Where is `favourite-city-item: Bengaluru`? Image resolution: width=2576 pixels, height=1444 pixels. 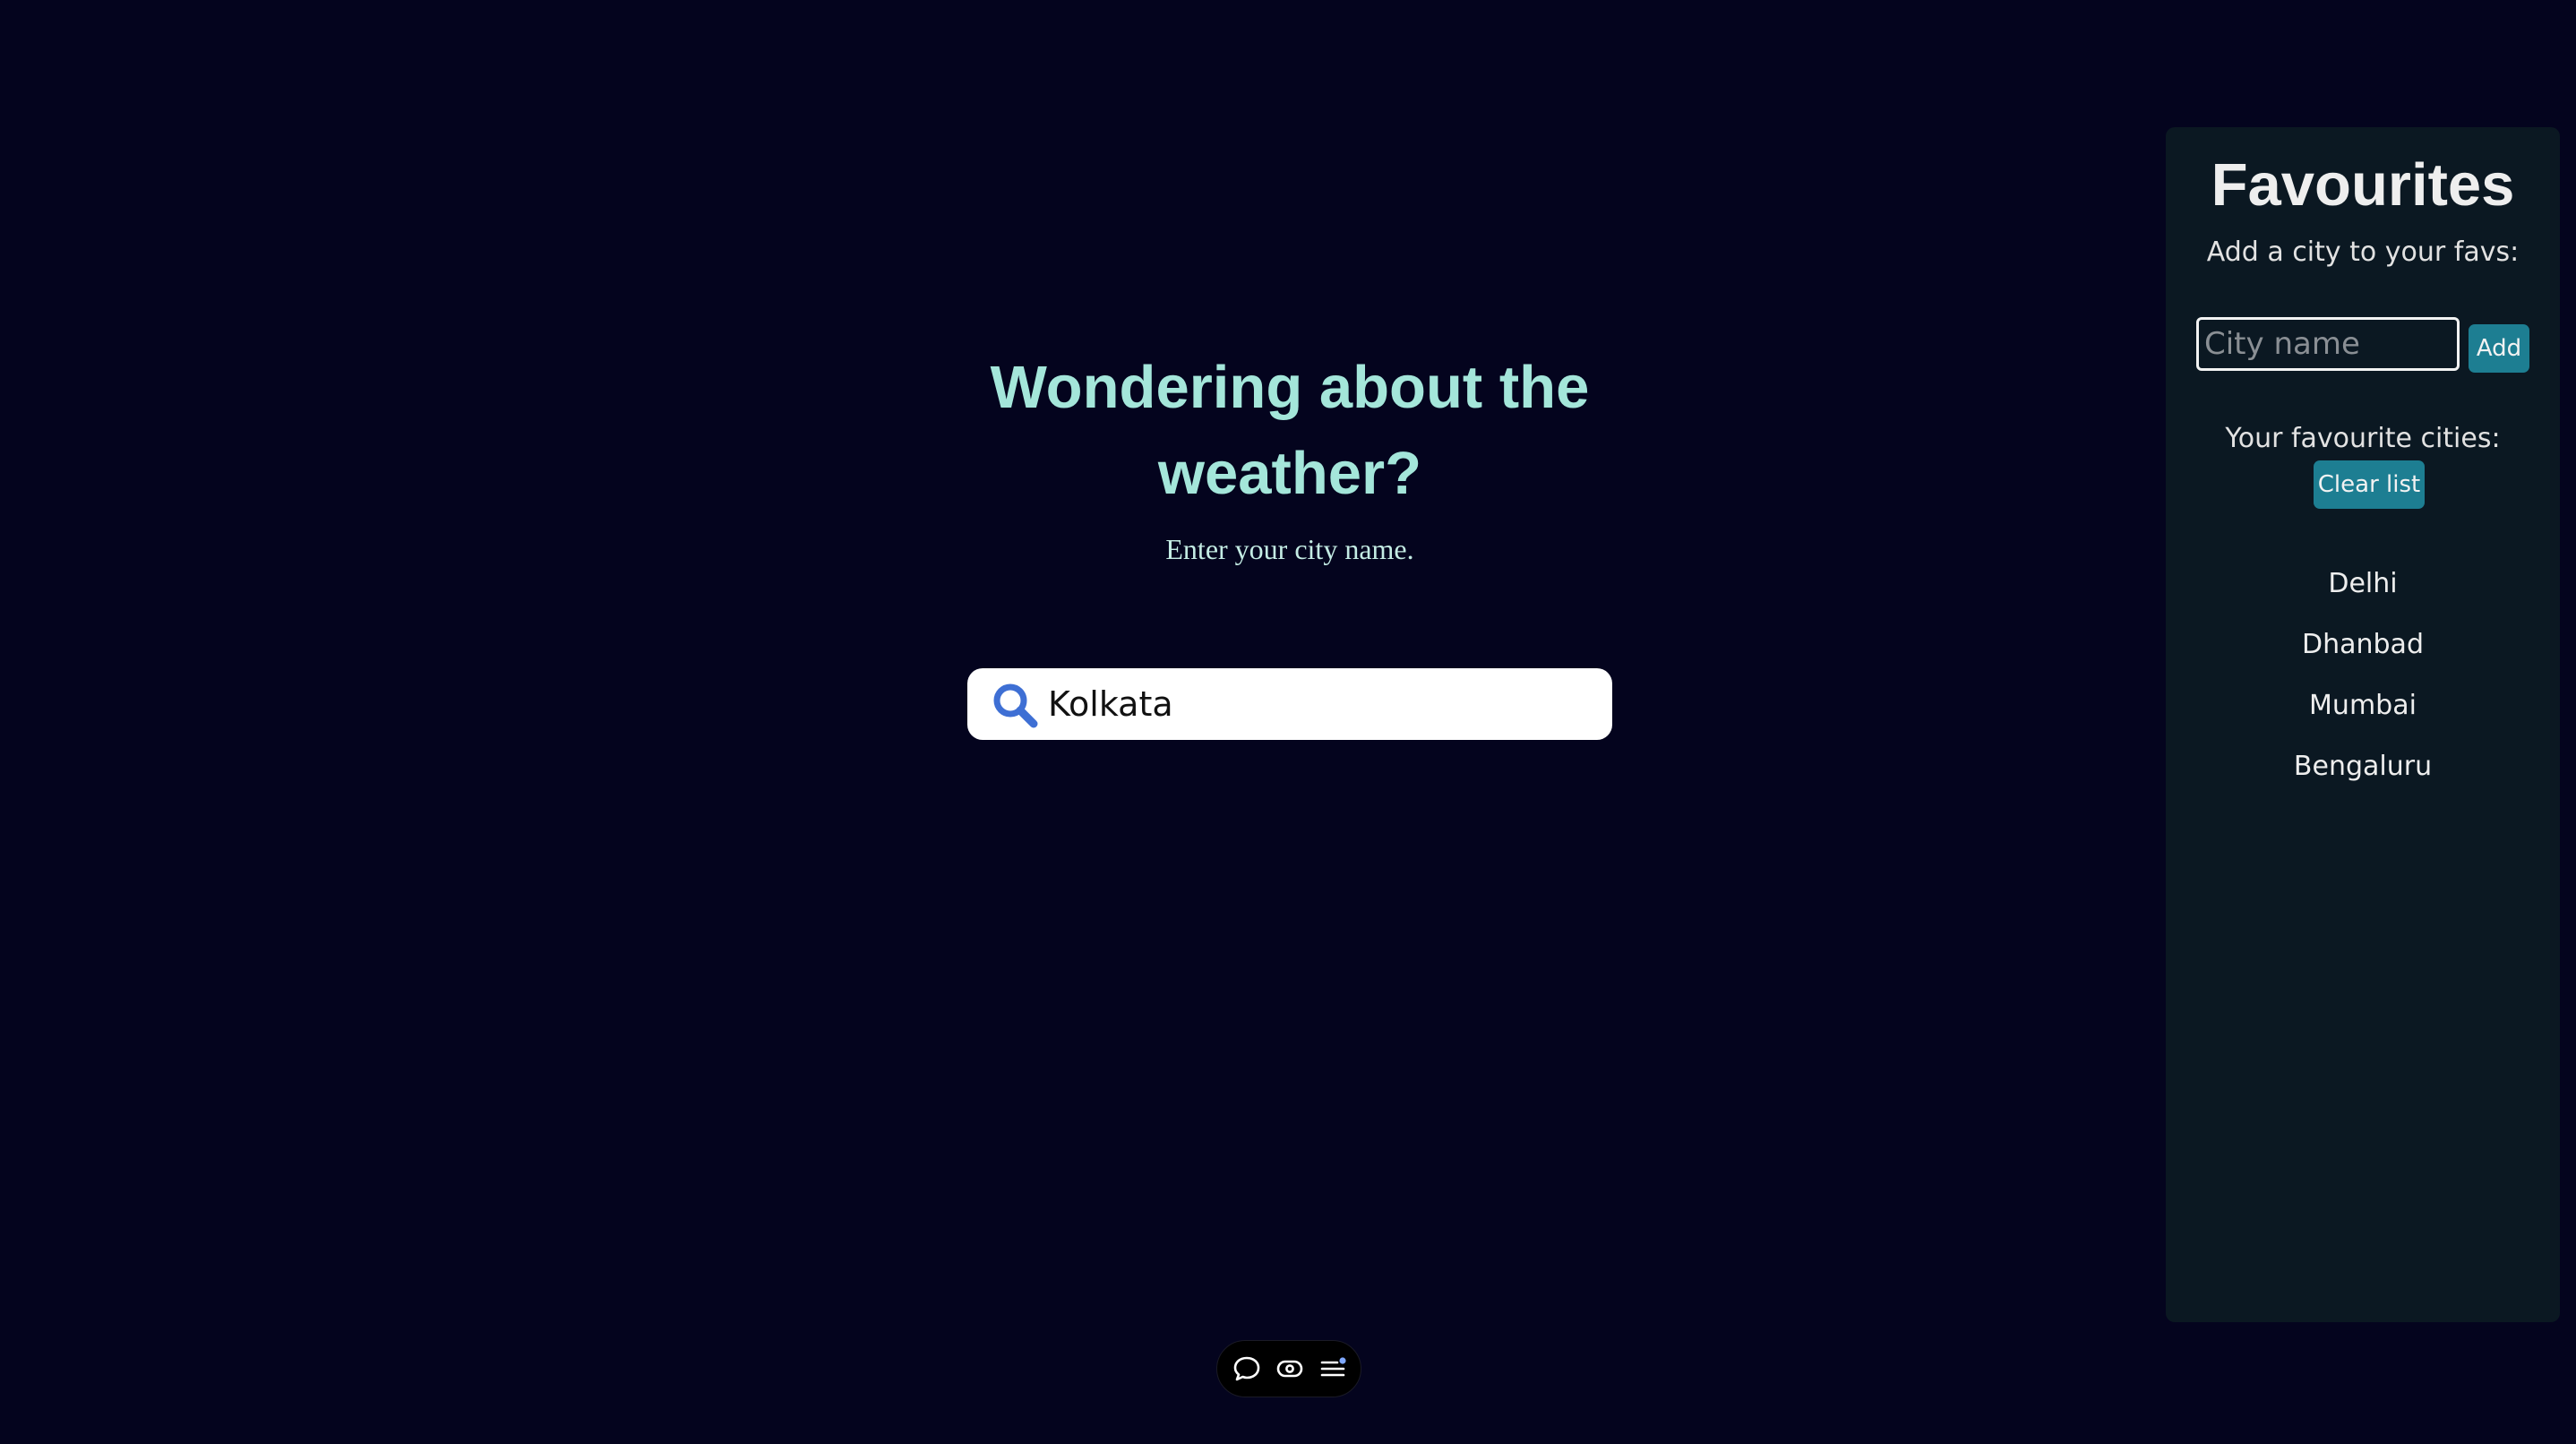
favourite-city-item: Bengaluru is located at coordinates (2363, 770).